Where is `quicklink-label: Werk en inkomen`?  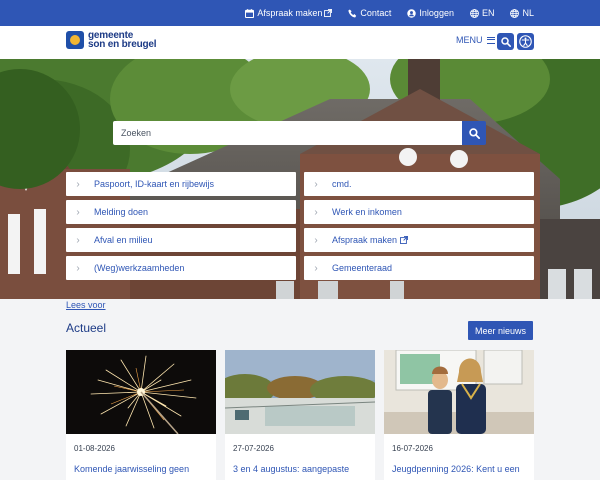 quicklink-label: Werk en inkomen is located at coordinates (367, 212).